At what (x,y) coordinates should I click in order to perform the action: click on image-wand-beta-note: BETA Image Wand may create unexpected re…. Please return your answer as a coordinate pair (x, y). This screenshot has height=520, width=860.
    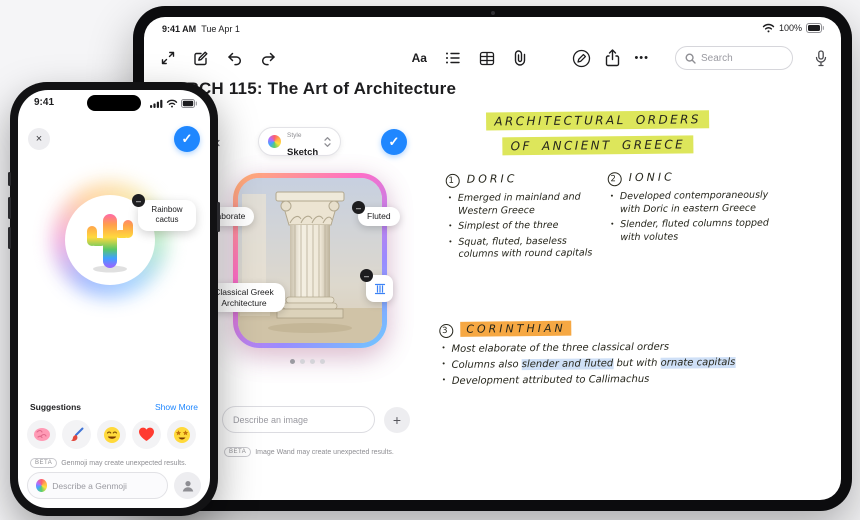
    Looking at the image, I should click on (309, 452).